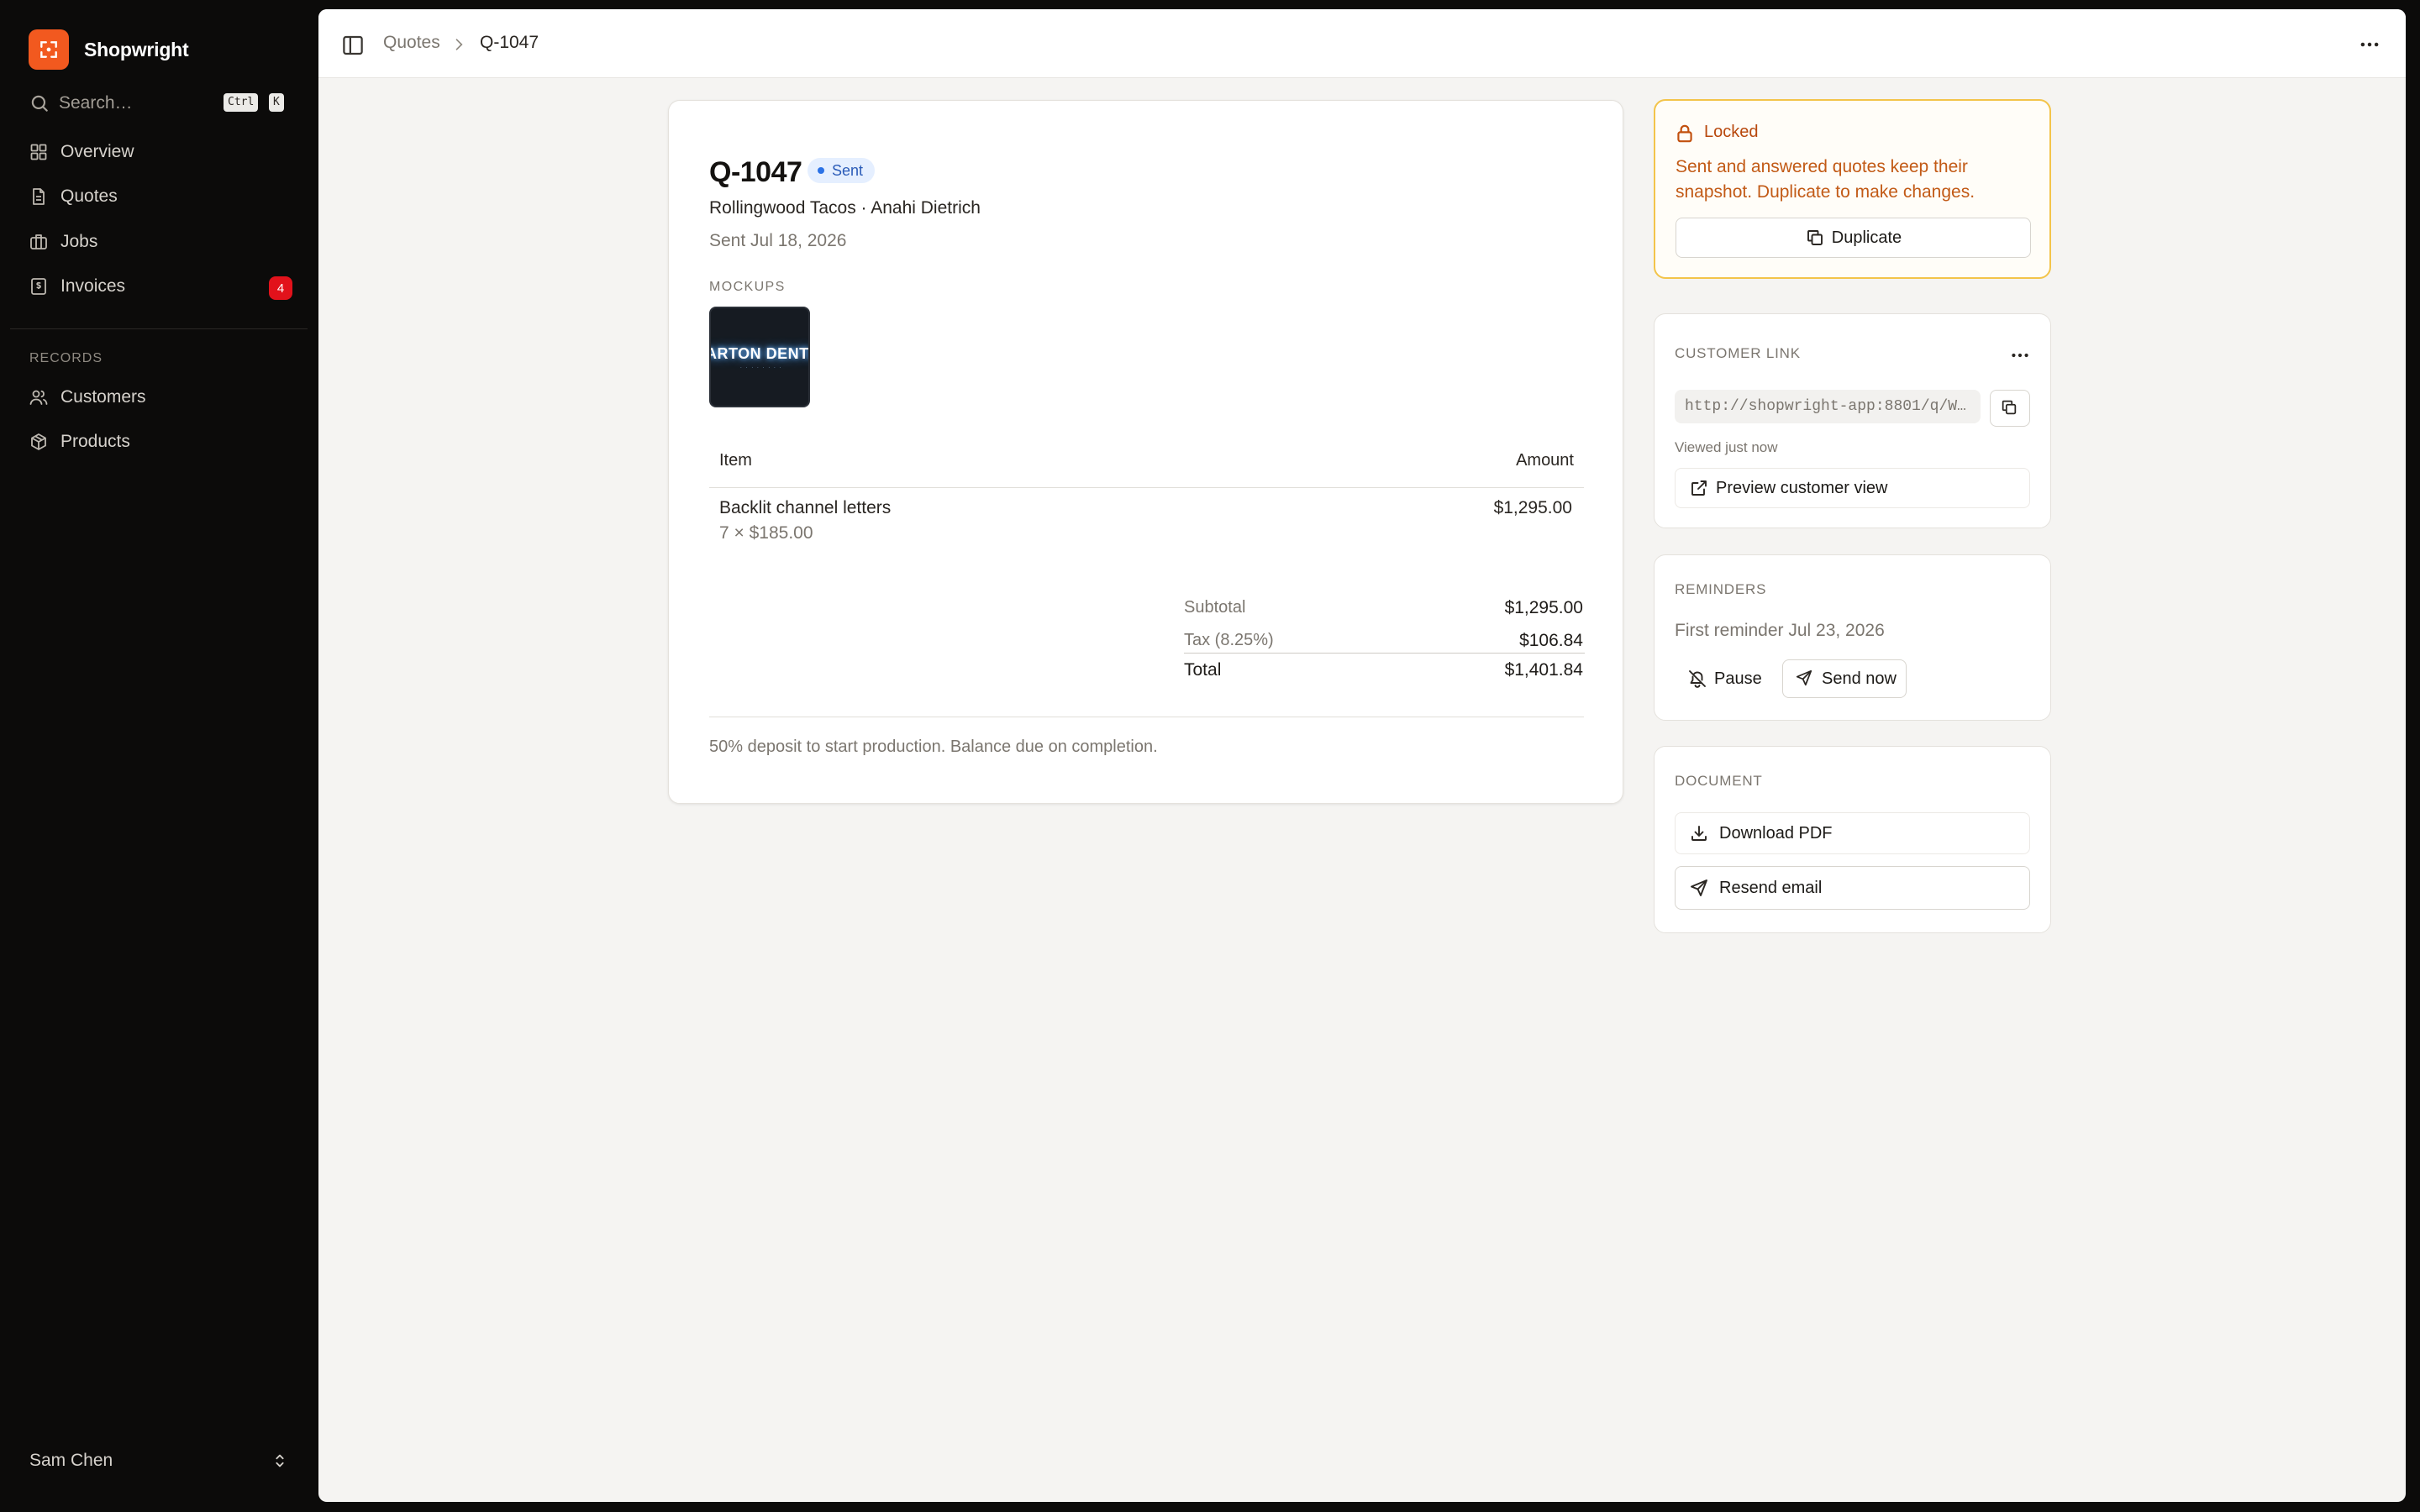  Describe the element at coordinates (1771, 887) in the screenshot. I see `resend-email-label: Resend email` at that location.